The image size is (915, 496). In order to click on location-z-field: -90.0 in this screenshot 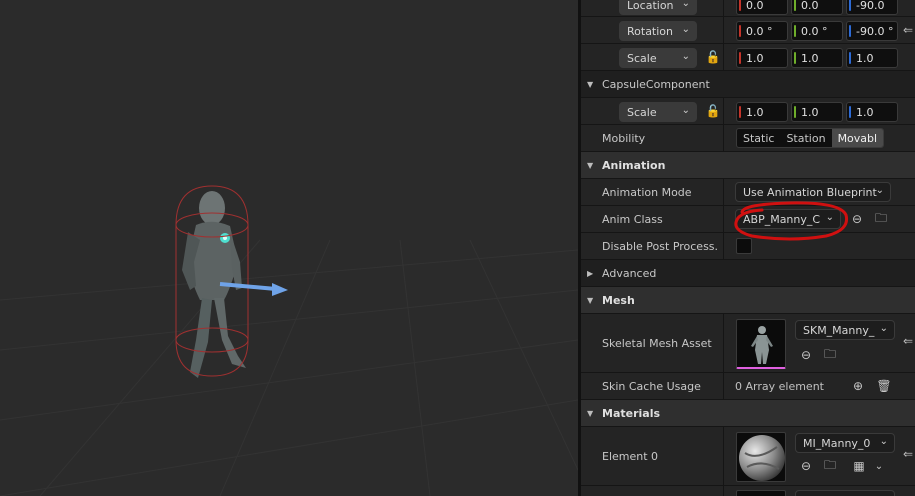, I will do `click(872, 7)`.